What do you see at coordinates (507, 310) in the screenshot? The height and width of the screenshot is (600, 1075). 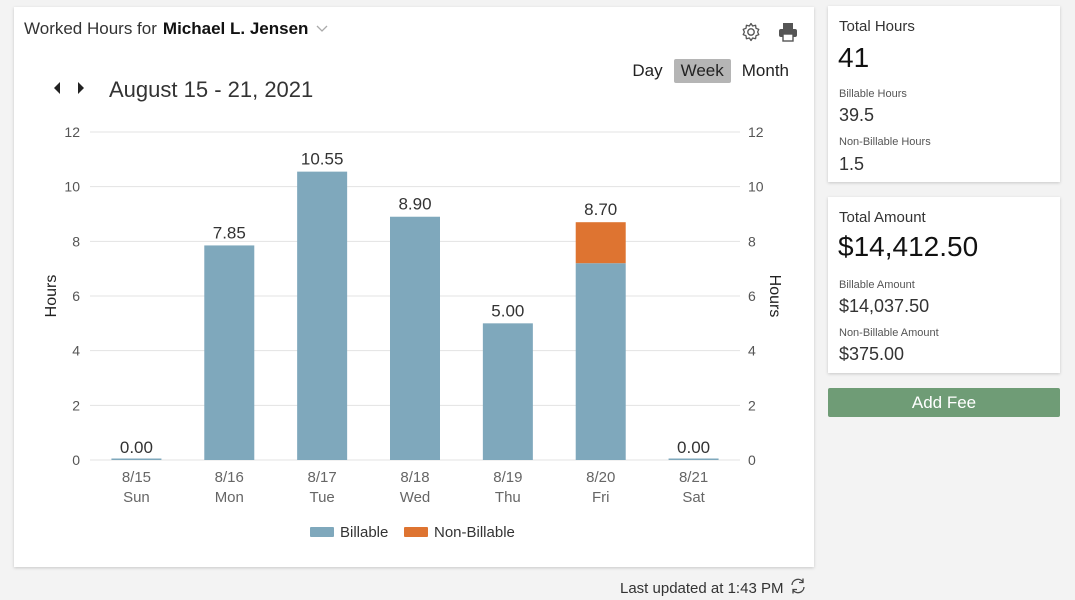 I see `data-label-8-19: 5.00` at bounding box center [507, 310].